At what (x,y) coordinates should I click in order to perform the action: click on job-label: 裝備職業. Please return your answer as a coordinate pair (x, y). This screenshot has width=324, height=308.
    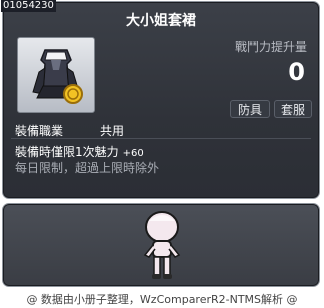
    Looking at the image, I should click on (39, 131).